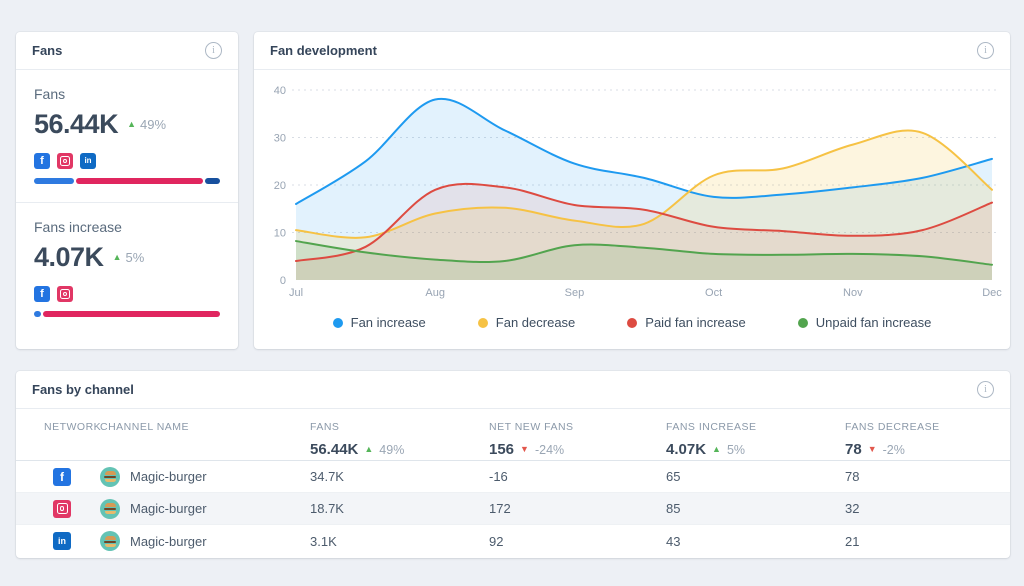 This screenshot has width=1024, height=586. Describe the element at coordinates (399, 439) in the screenshot. I see `col-fans: FANS 56.44K 49%` at that location.